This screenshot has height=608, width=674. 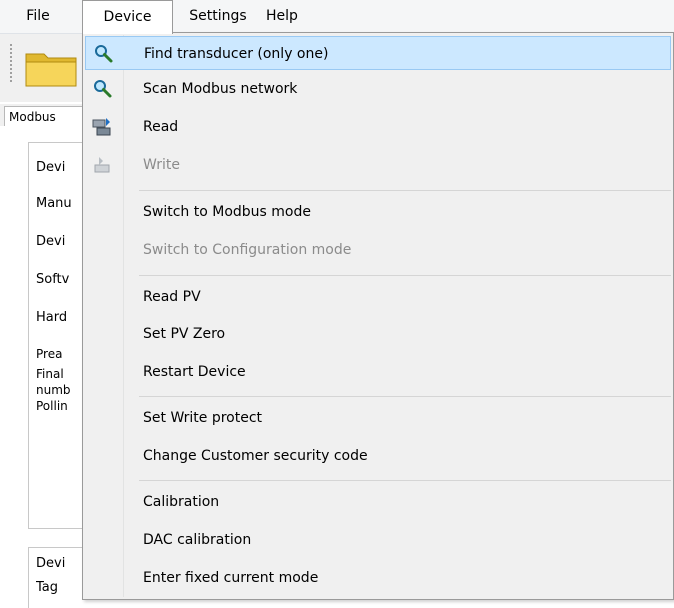 I want to click on menu-item-label: Write, so click(x=161, y=165).